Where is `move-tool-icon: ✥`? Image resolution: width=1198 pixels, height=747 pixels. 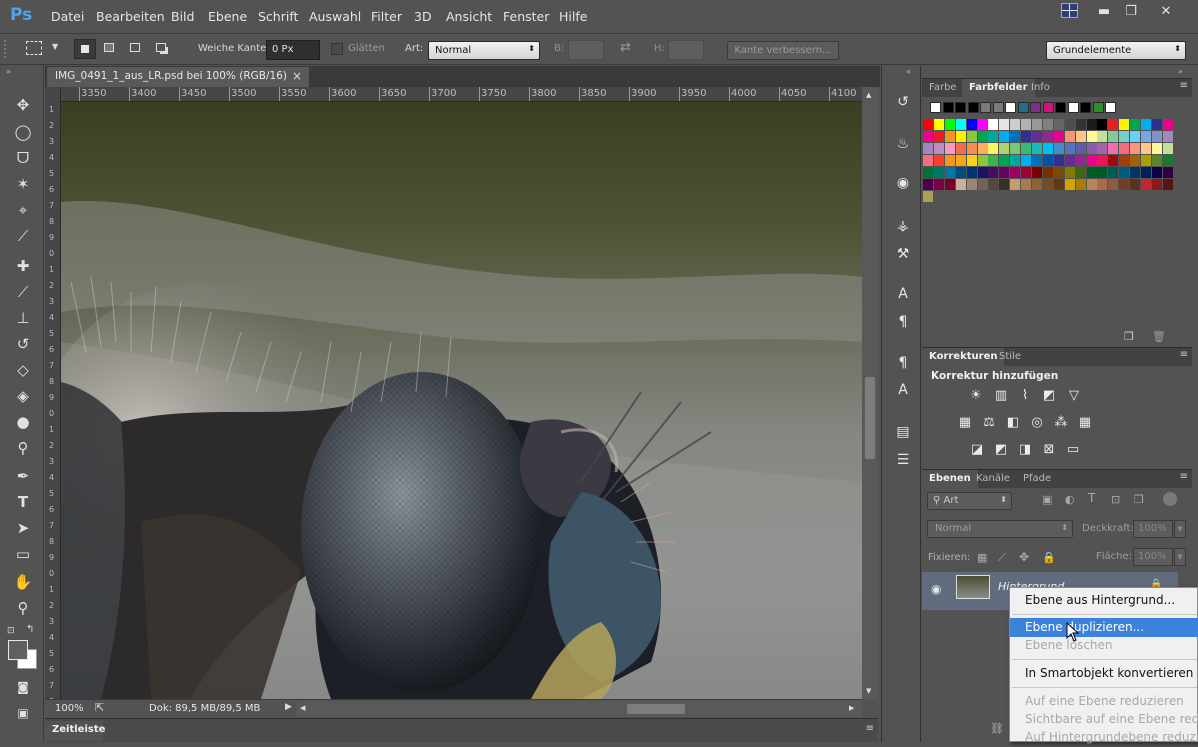 move-tool-icon: ✥ is located at coordinates (23, 105).